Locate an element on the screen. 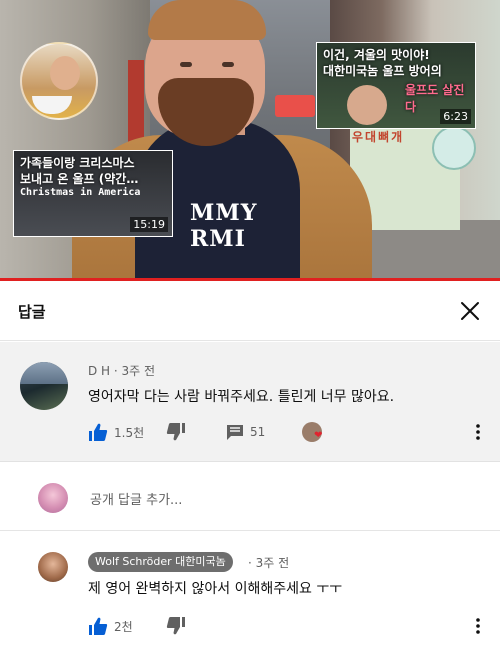  comment-meta: D H · 3주 전 is located at coordinates (121, 370).